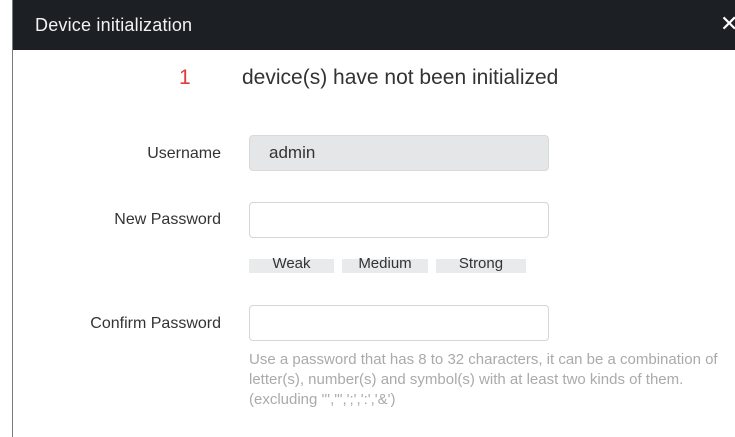 This screenshot has width=735, height=437. I want to click on username-field: admin, so click(399, 153).